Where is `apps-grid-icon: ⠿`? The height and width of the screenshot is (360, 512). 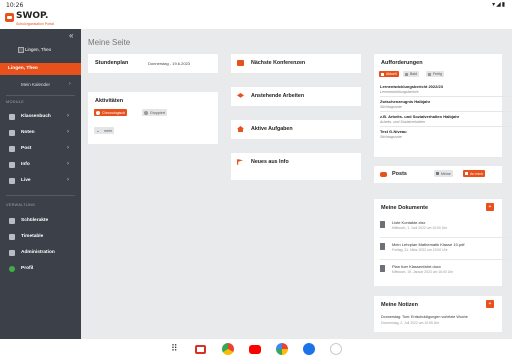
apps-grid-icon: ⠿ is located at coordinates (174, 348).